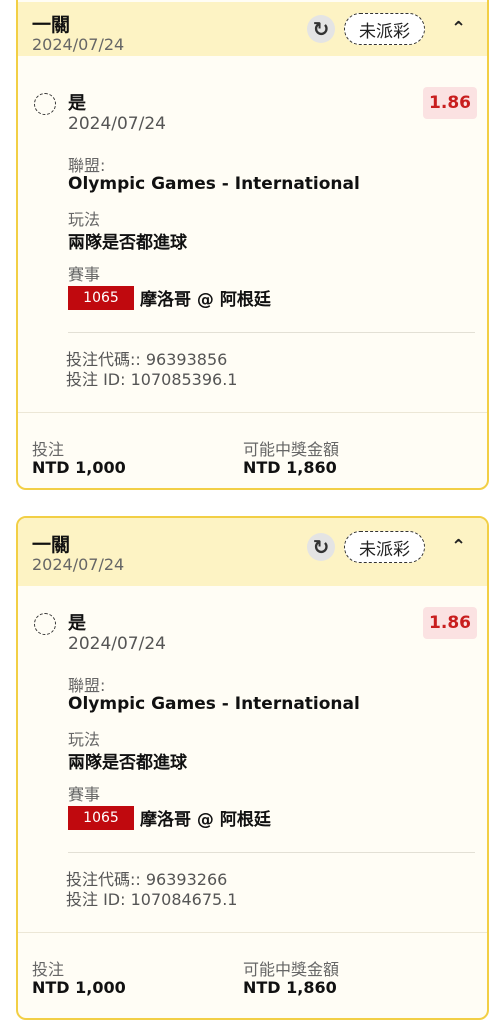 This screenshot has height=1020, width=501. I want to click on bet-id: 投注 ID: 107084675.1, so click(152, 899).